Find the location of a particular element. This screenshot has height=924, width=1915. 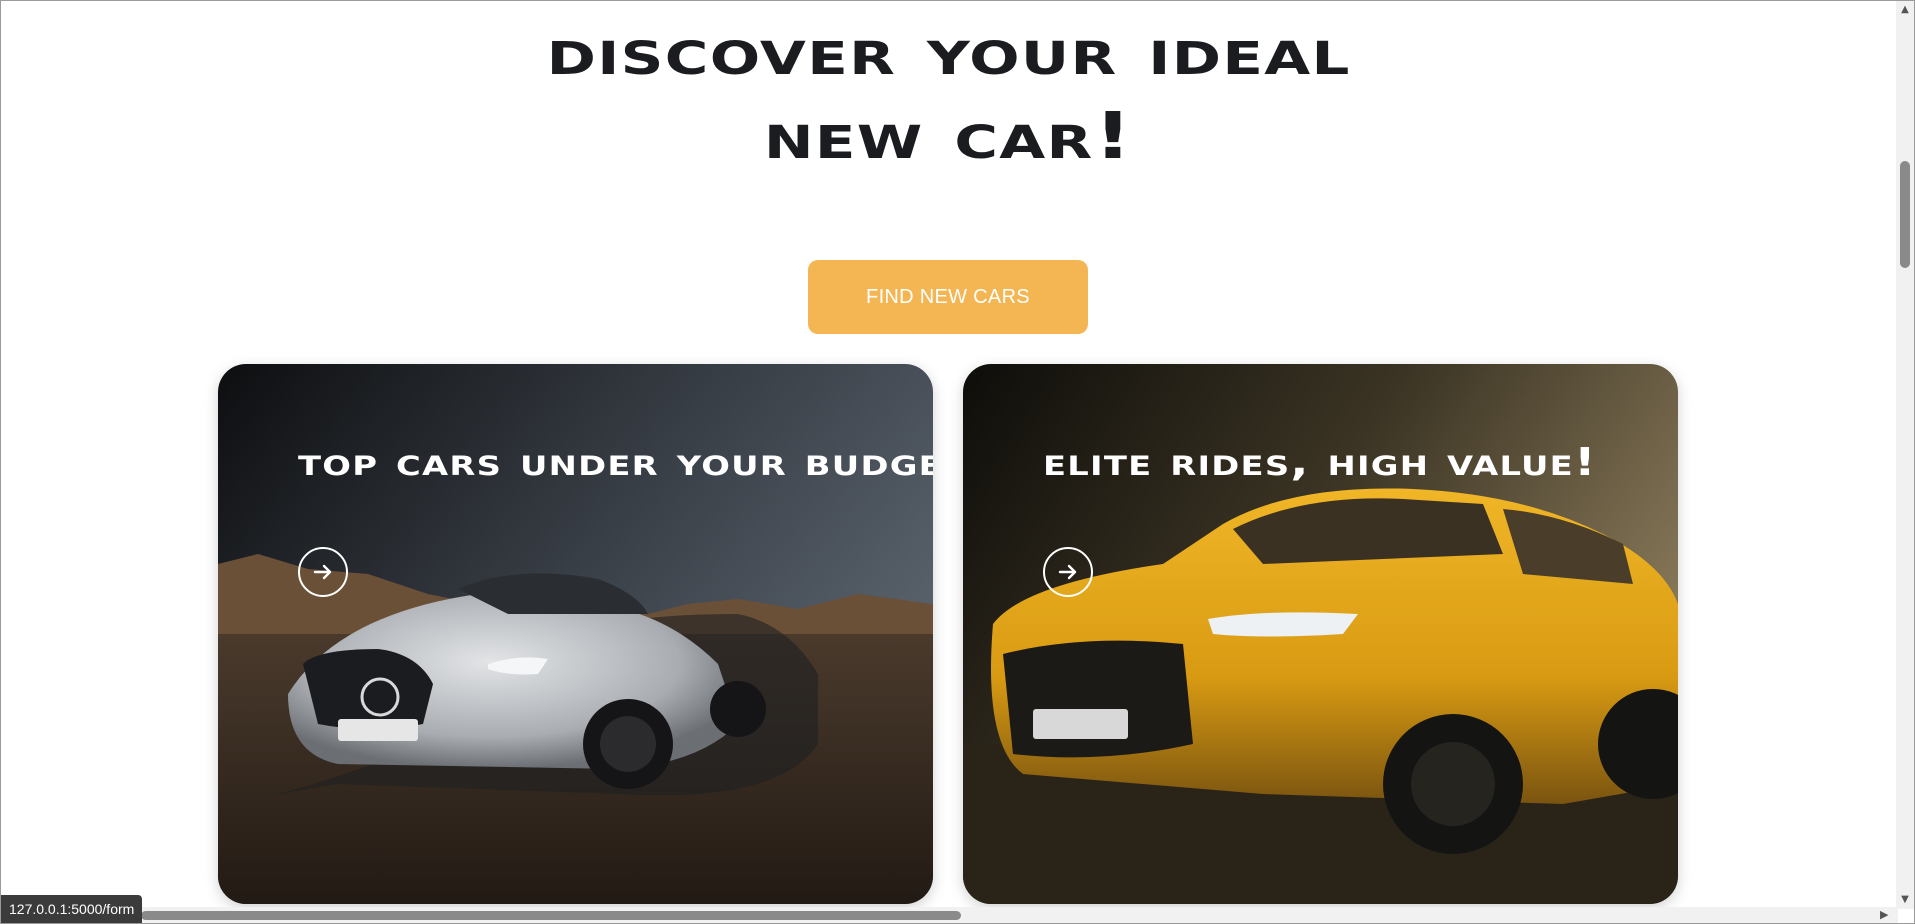

horizontal-scrollbar: ▶ is located at coordinates (949, 915).